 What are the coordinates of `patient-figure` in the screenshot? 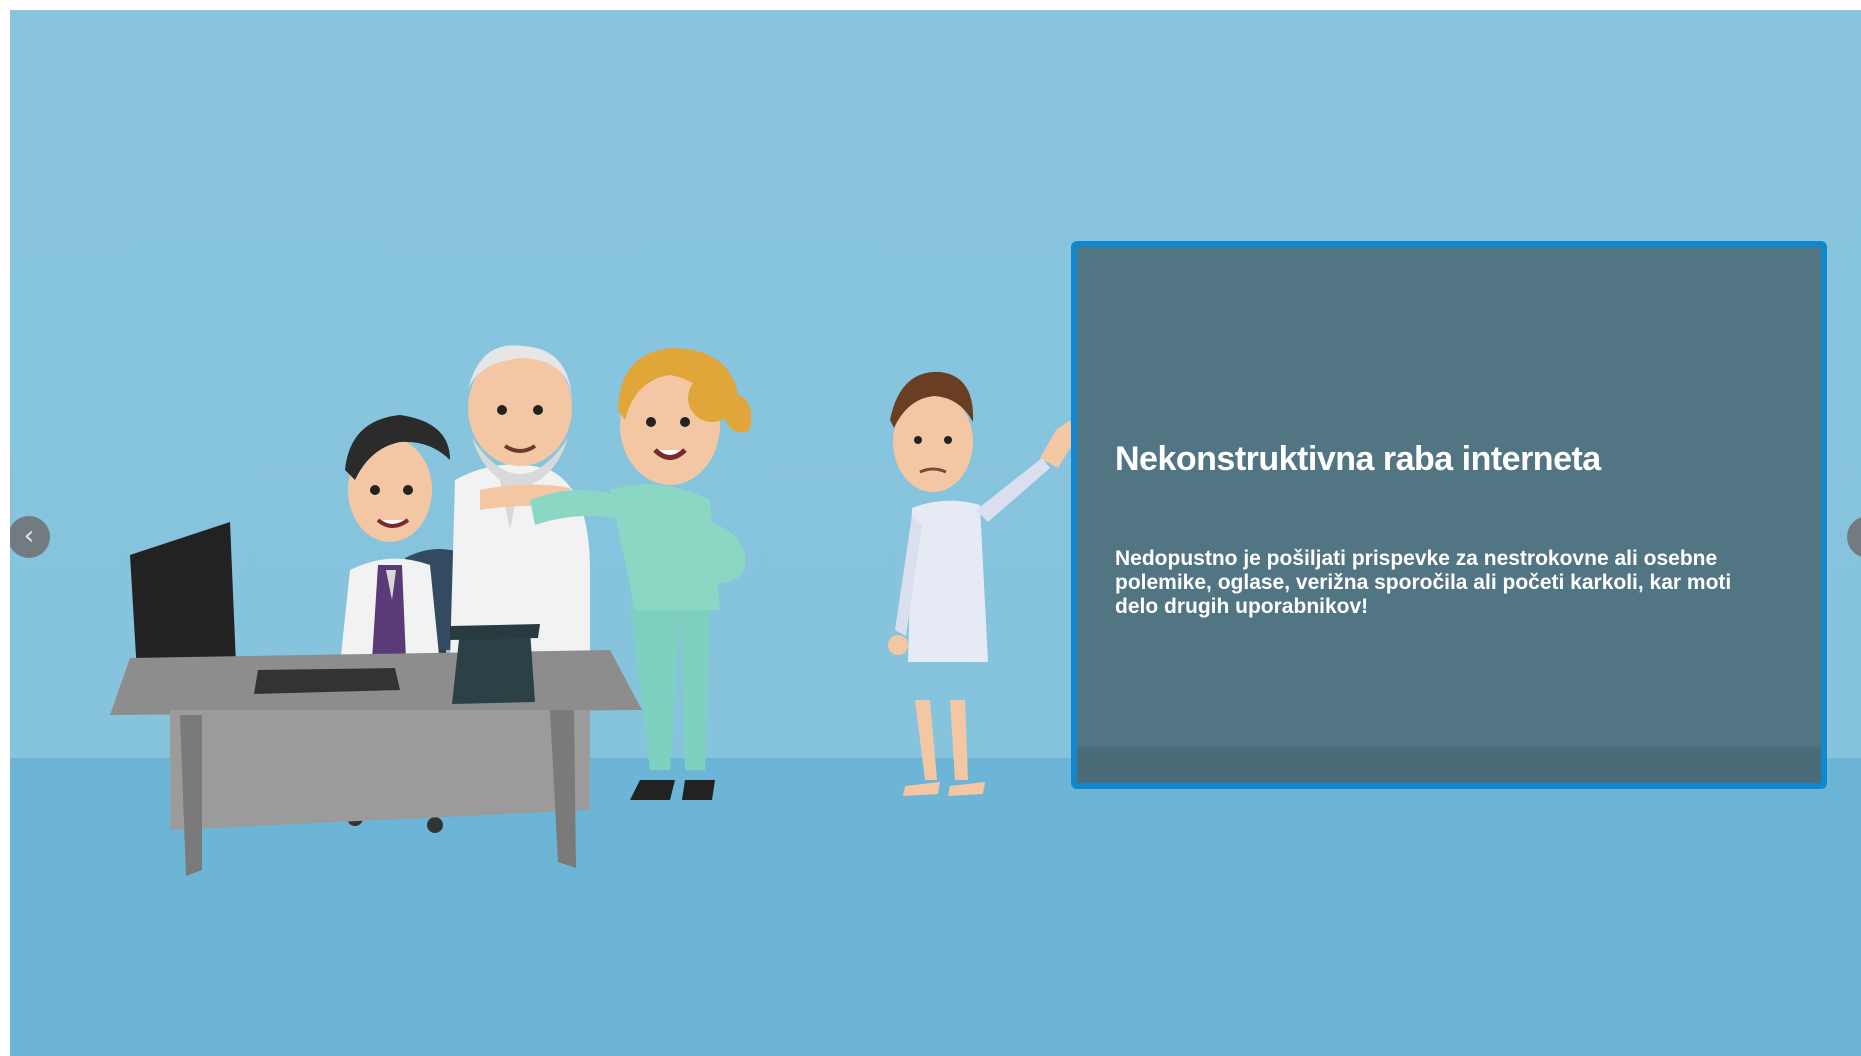 It's located at (981, 583).